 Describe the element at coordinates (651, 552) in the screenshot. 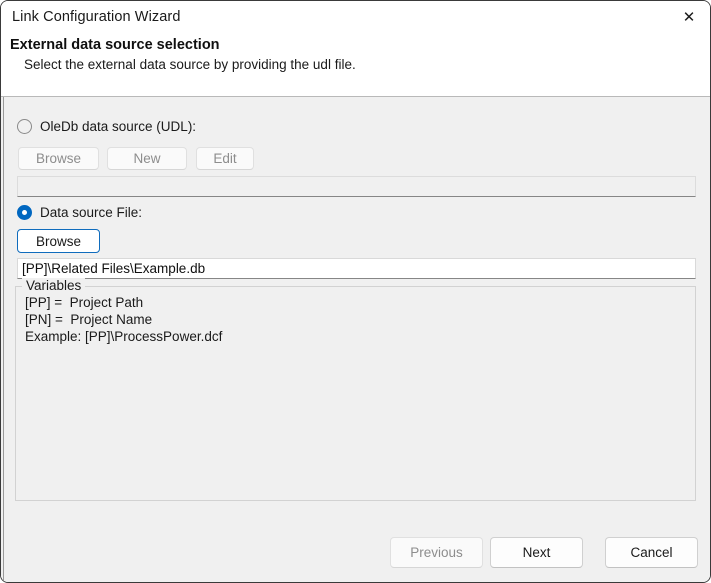

I see `cancel-button: Cancel` at that location.